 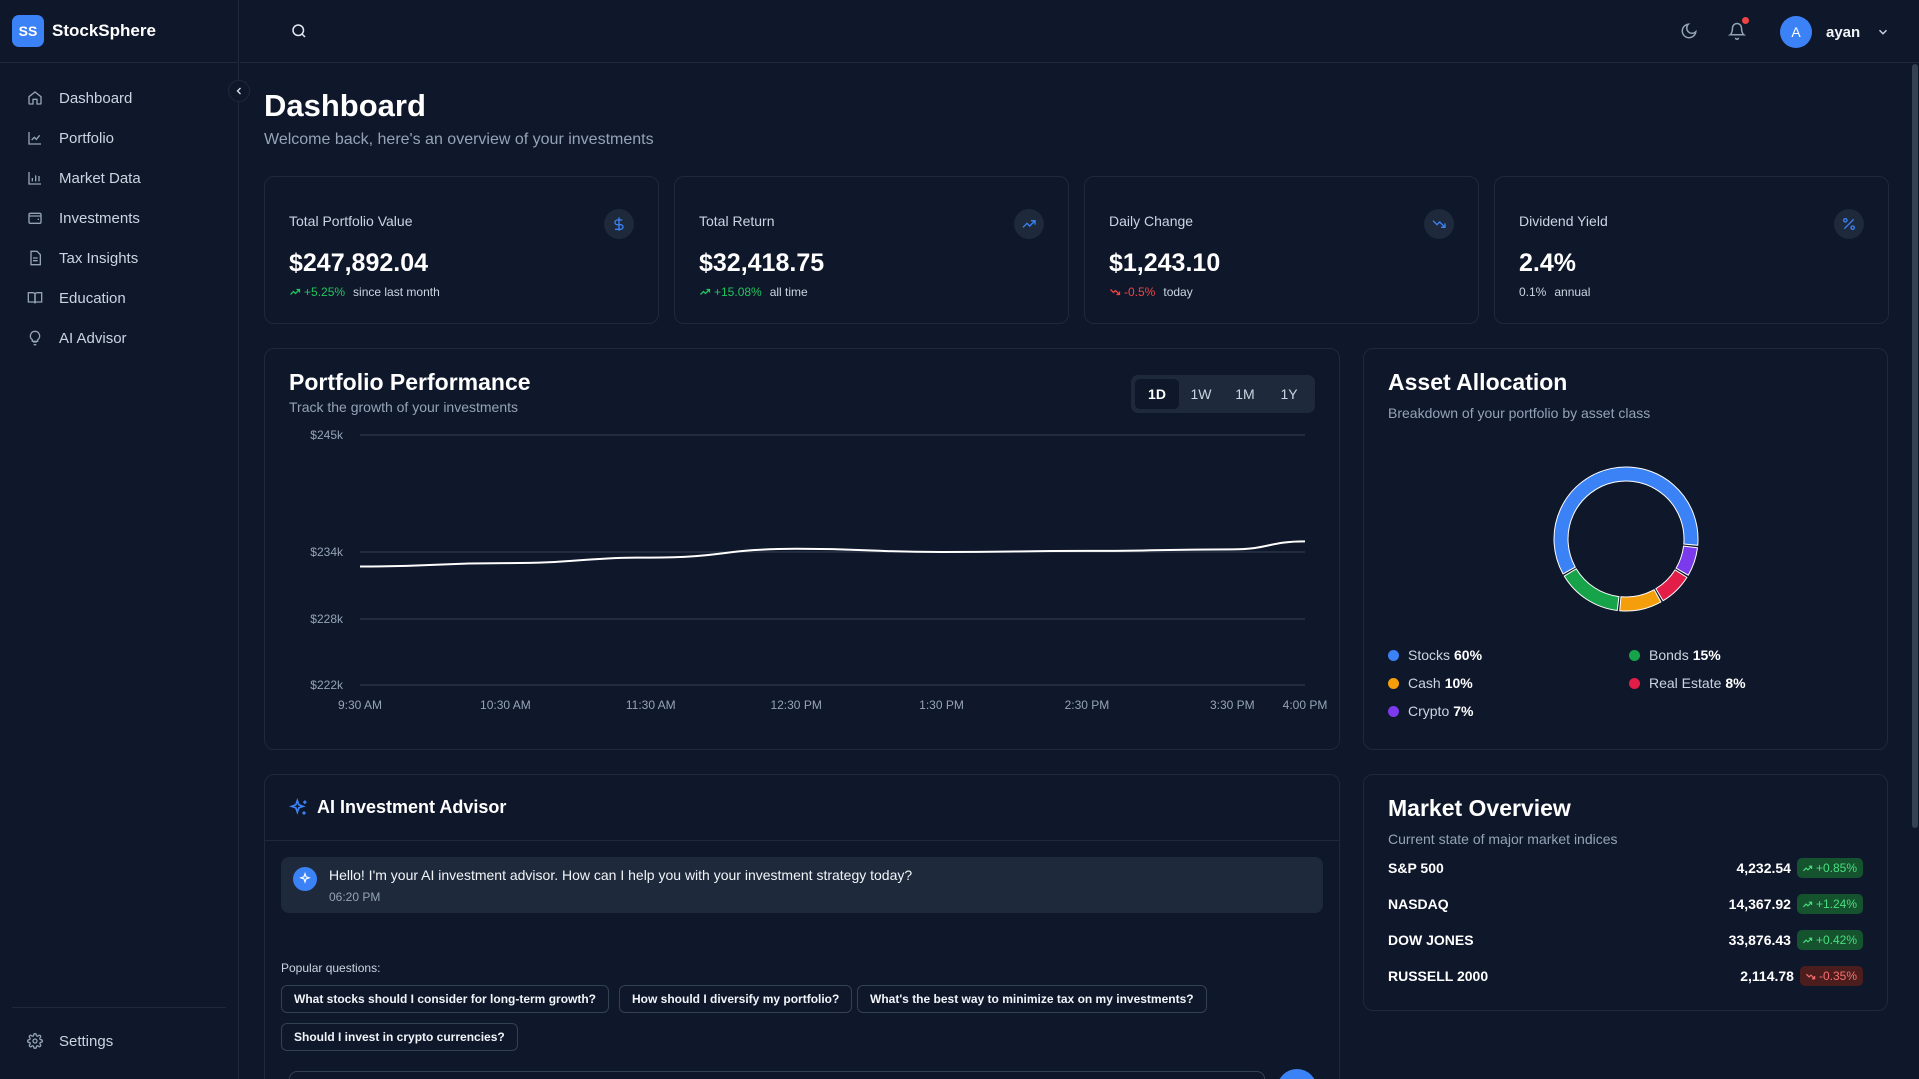 I want to click on sparkles-icon, so click(x=305, y=878).